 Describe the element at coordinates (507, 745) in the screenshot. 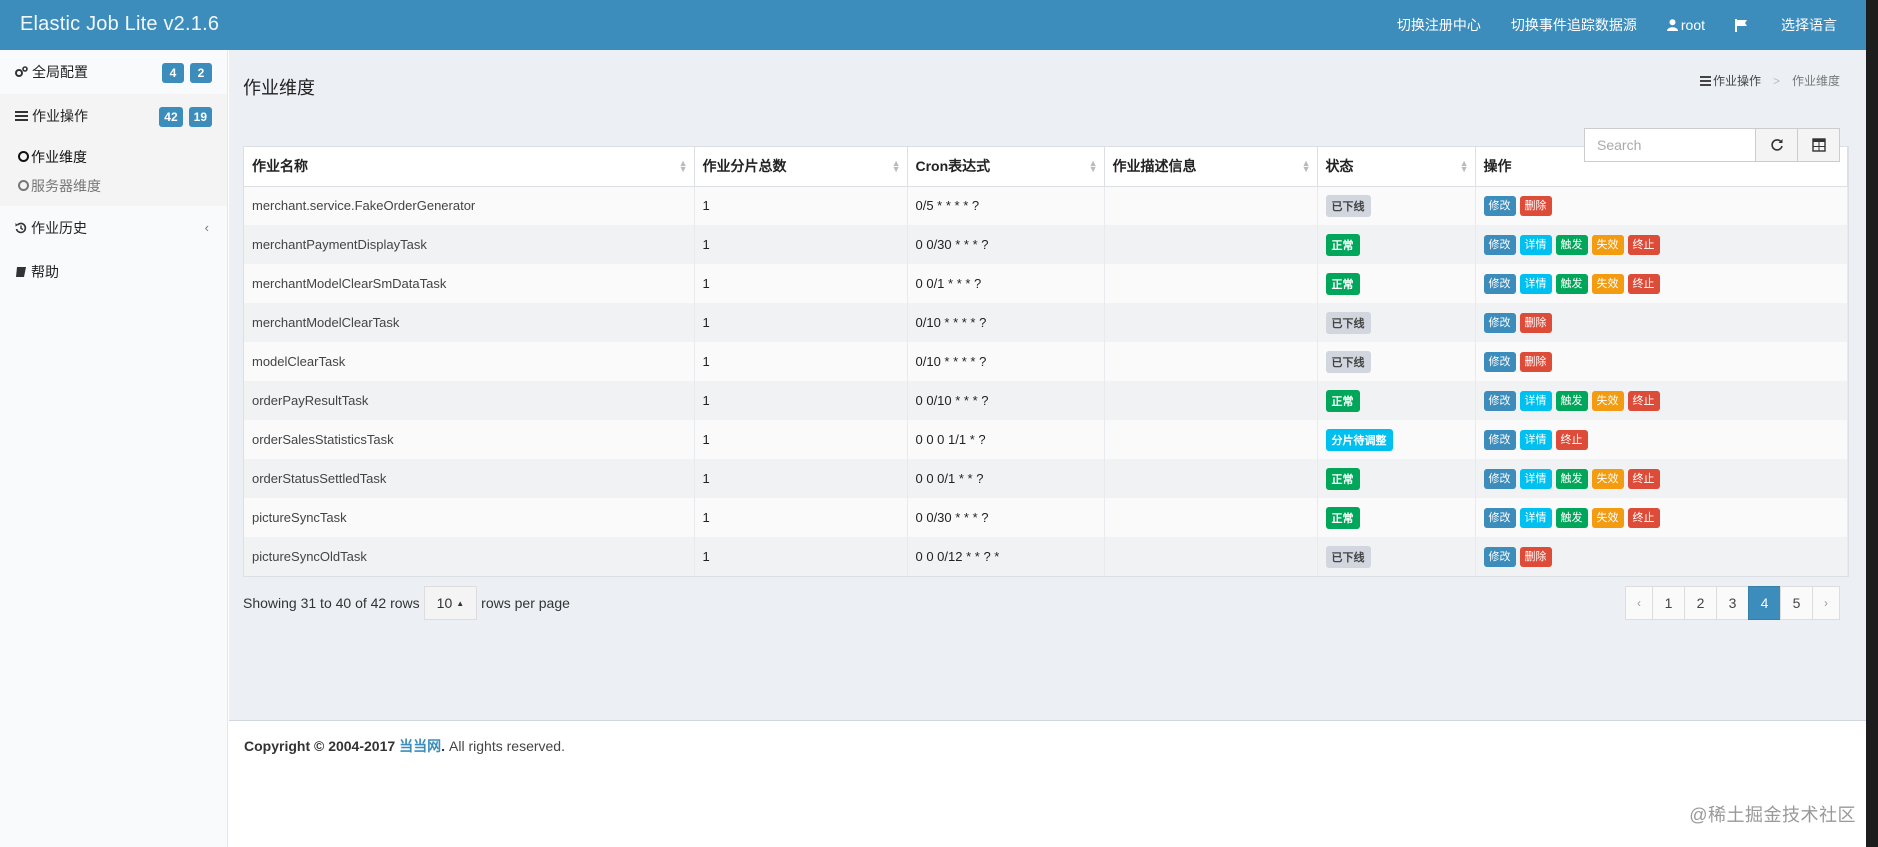

I see `rights-text: All rights reserved.` at that location.